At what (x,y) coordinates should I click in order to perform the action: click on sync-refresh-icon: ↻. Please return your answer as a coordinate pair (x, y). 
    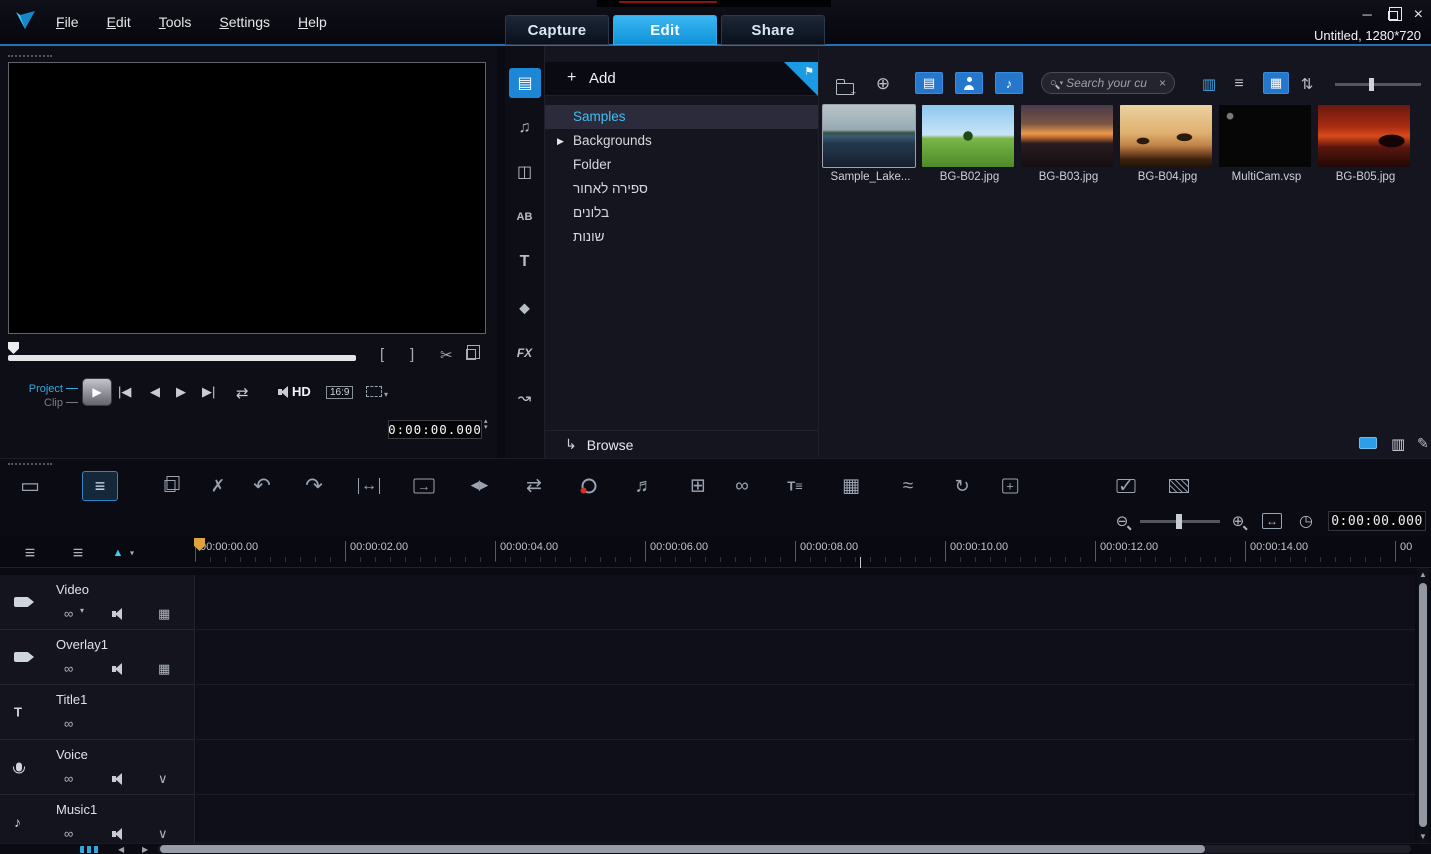
    Looking at the image, I should click on (961, 486).